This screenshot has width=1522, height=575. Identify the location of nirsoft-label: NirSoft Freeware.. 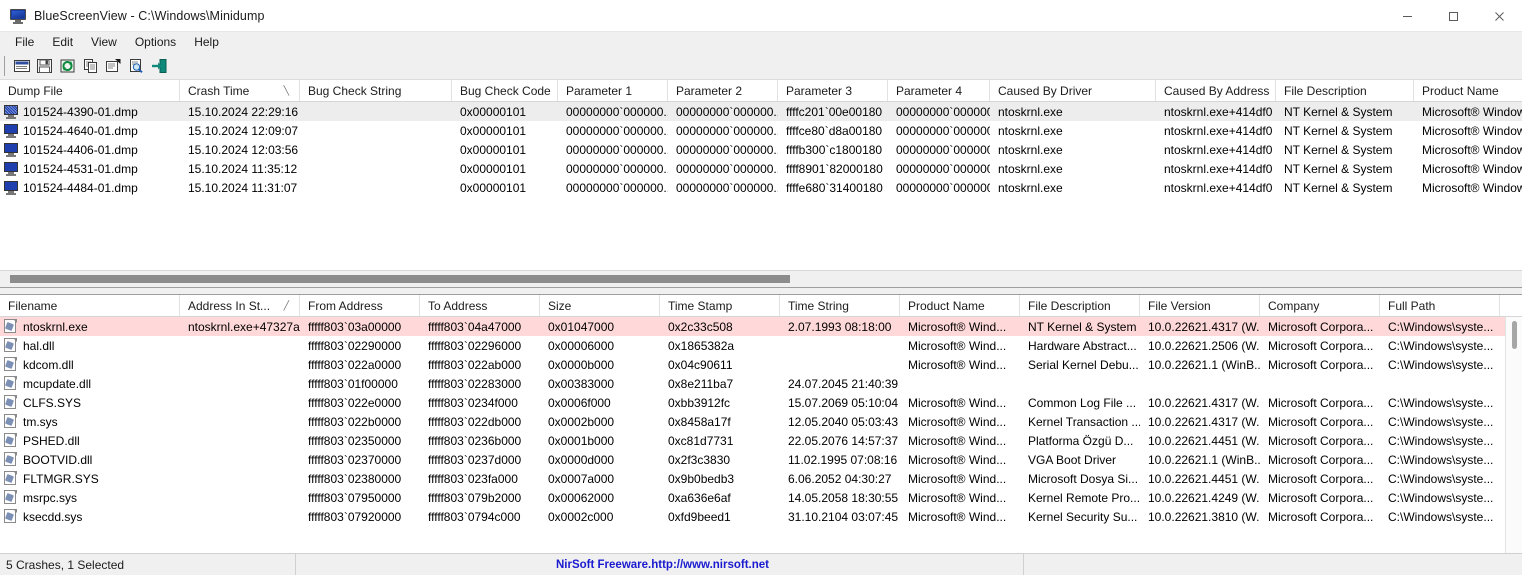
(604, 564).